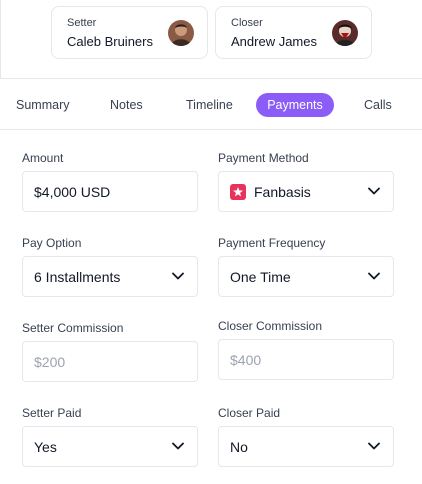 The image size is (422, 484). I want to click on setter-paid-select: Yes, so click(110, 446).